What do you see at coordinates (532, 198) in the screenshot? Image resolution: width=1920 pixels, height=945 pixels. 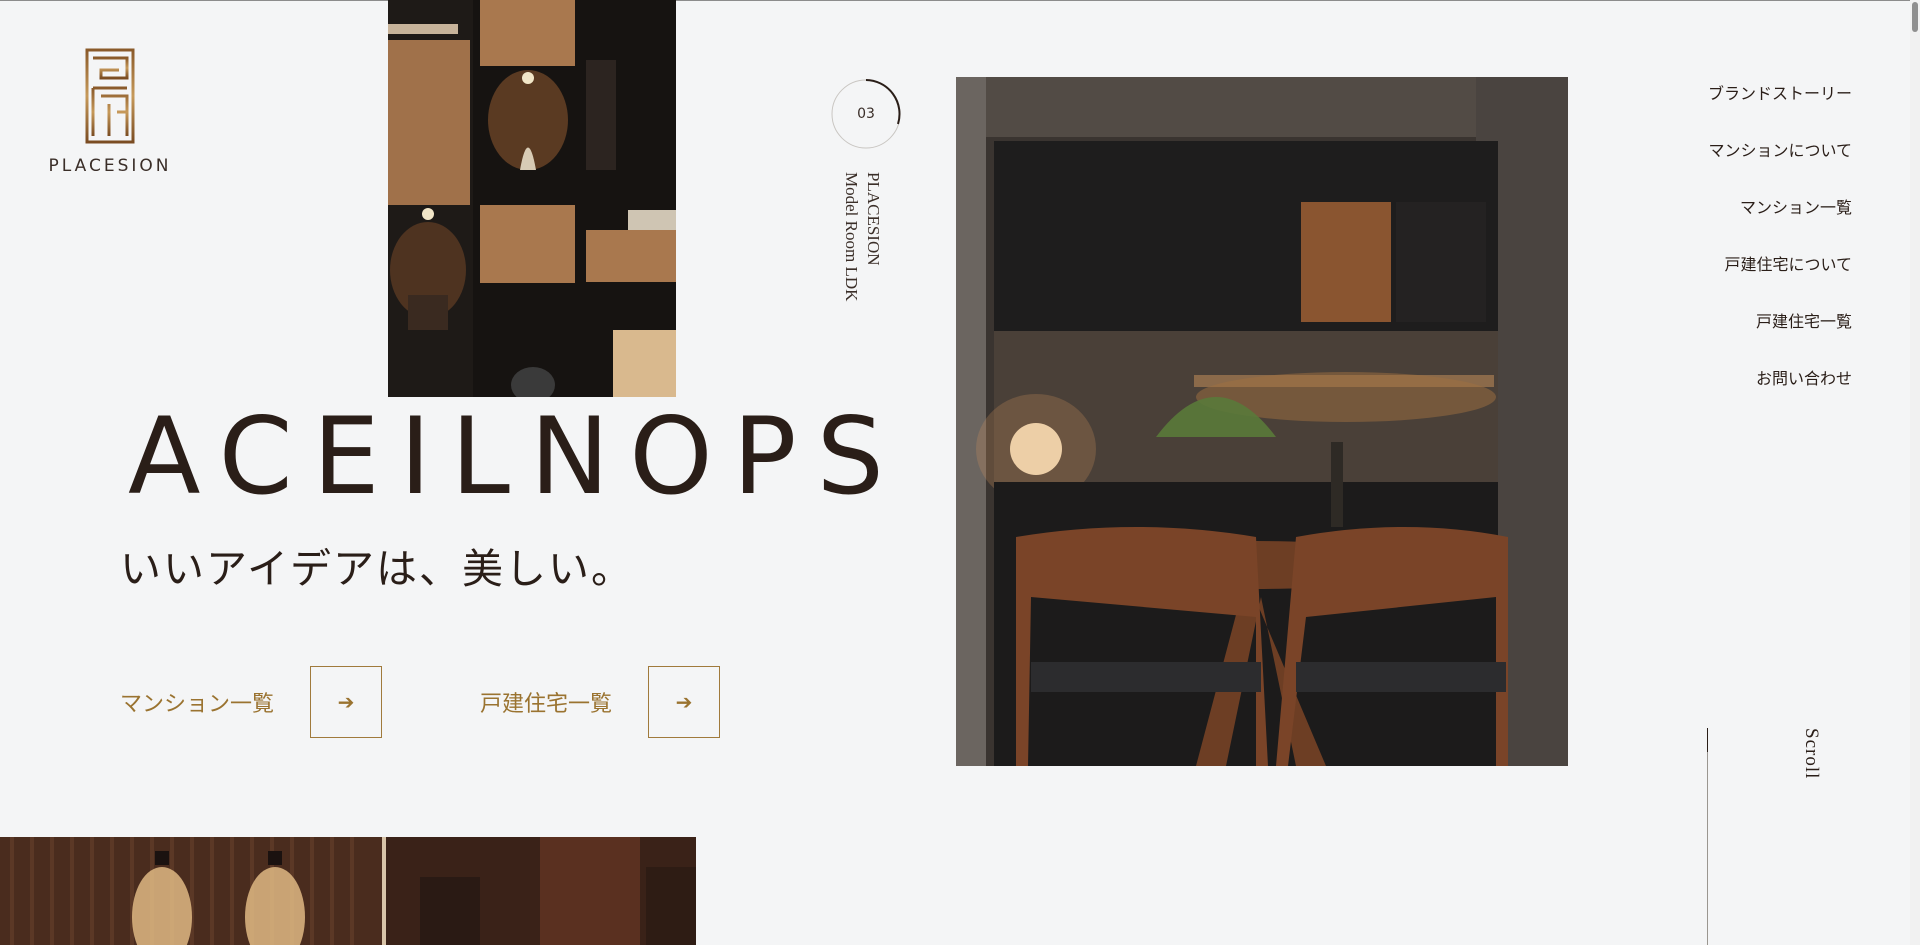 I see `shelf-photo` at bounding box center [532, 198].